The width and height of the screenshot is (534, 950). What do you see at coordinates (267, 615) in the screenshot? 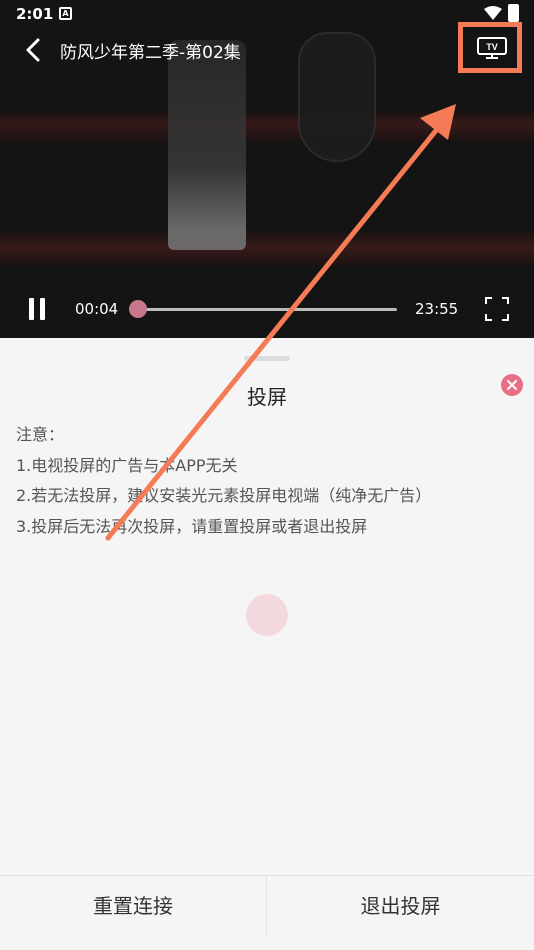
I see `loading-indicator` at bounding box center [267, 615].